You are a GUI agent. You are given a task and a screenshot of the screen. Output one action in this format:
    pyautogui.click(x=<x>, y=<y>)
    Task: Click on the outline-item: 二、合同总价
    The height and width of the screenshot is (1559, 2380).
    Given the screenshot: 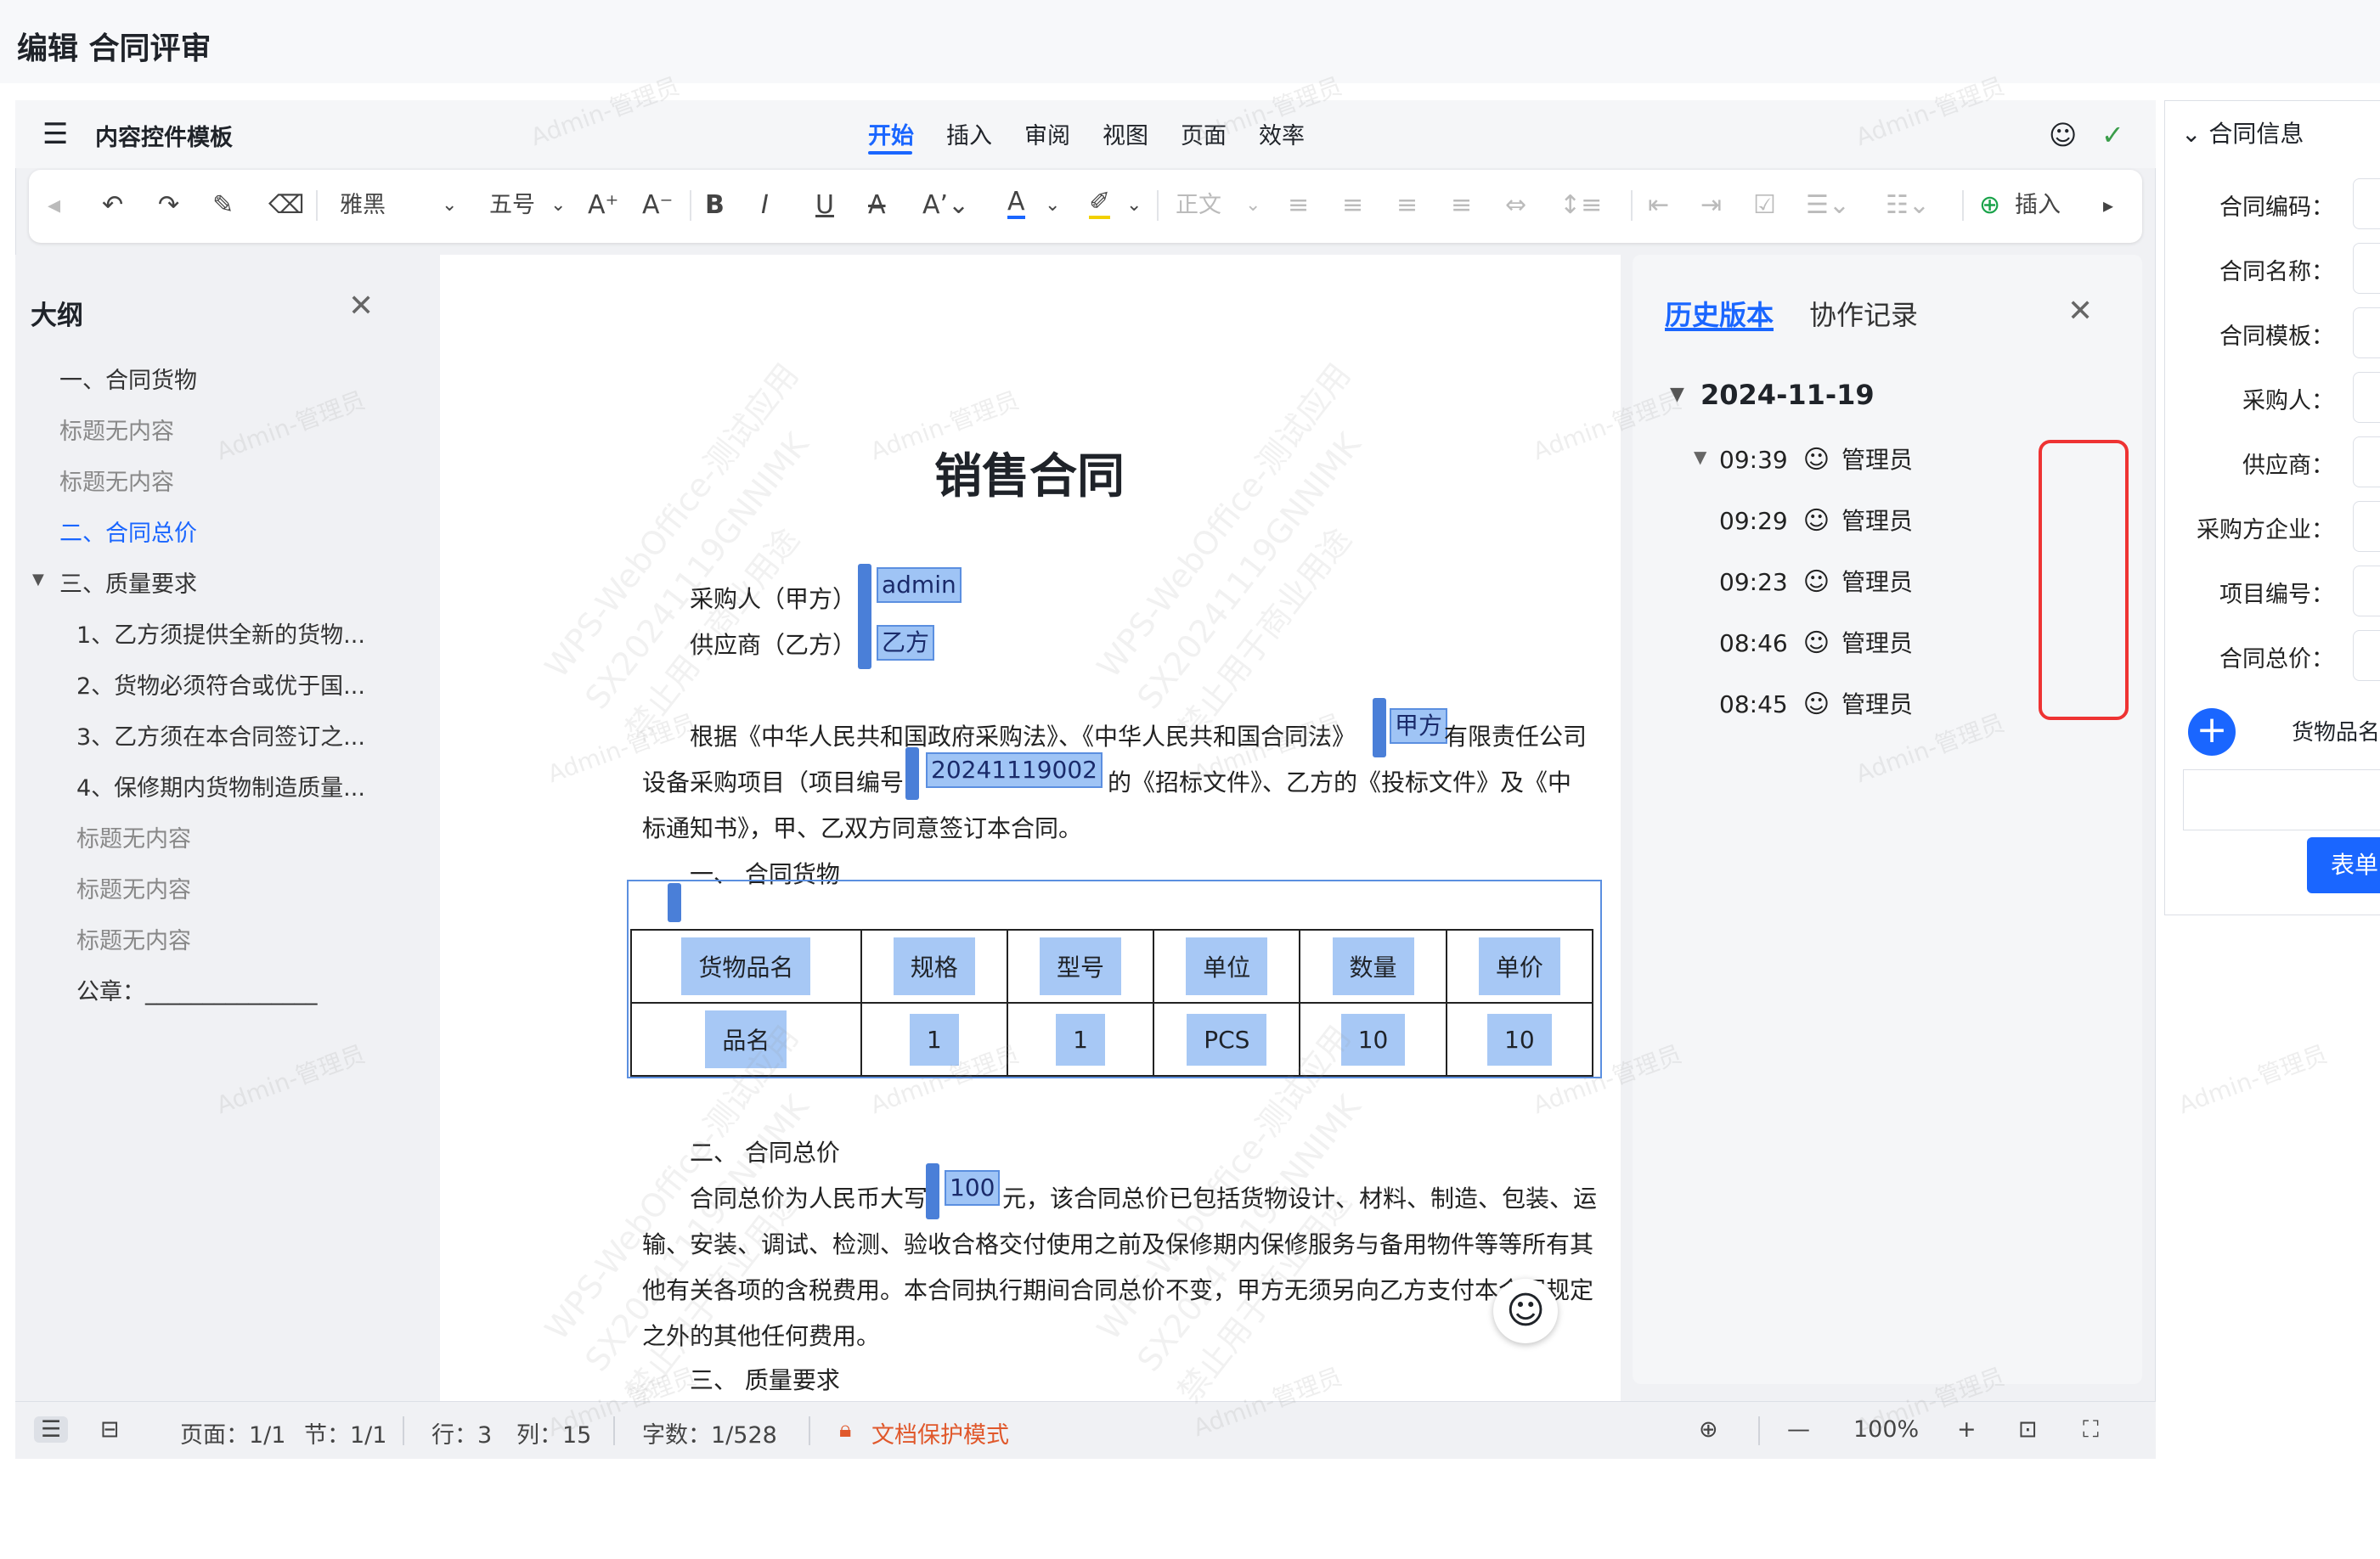 What is the action you would take?
    pyautogui.click(x=128, y=531)
    